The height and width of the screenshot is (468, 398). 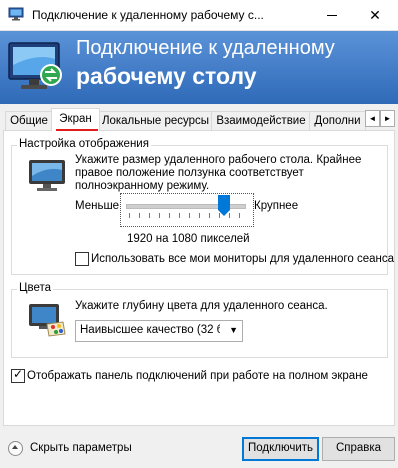 What do you see at coordinates (97, 206) in the screenshot?
I see `slider-min-label: Меньше` at bounding box center [97, 206].